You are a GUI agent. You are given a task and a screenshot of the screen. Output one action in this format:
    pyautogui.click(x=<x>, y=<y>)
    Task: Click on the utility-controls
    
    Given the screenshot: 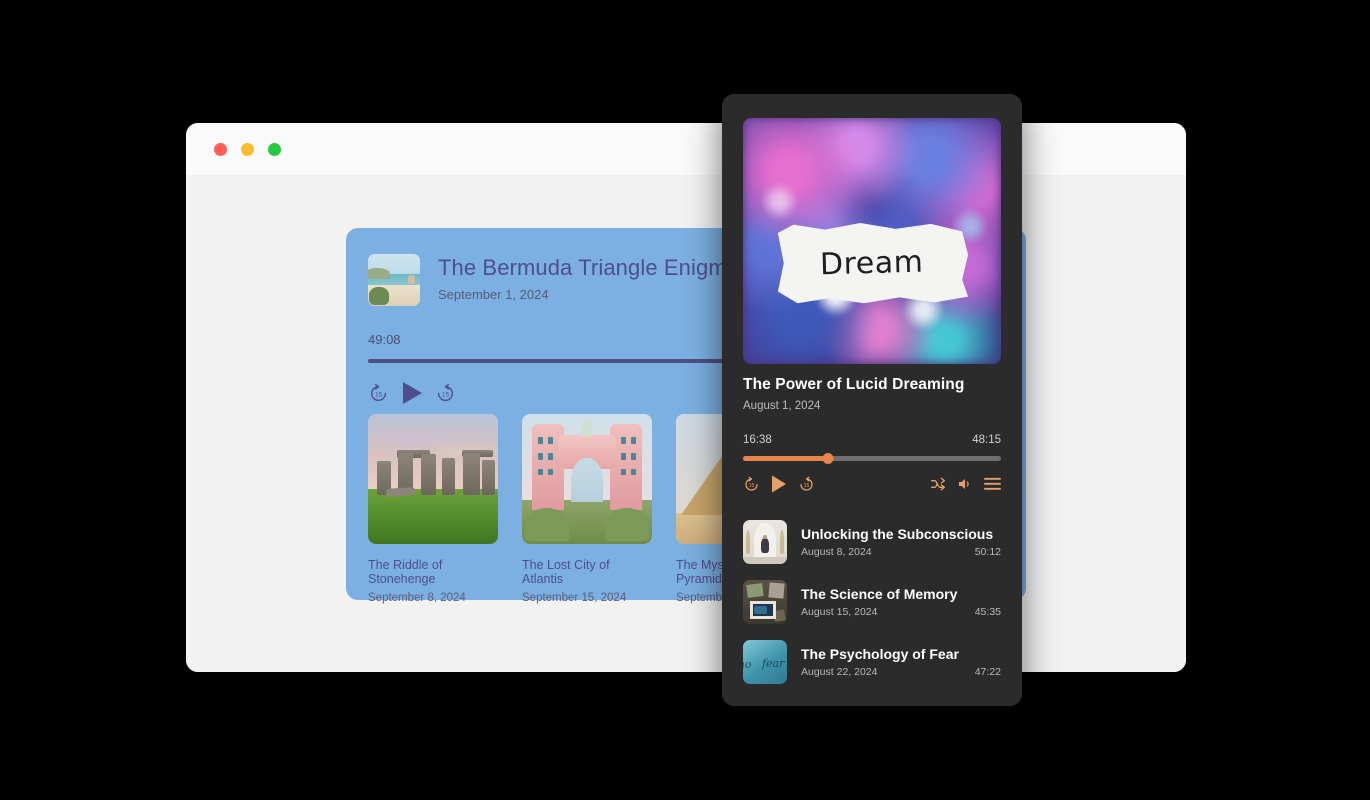 What is the action you would take?
    pyautogui.click(x=965, y=484)
    